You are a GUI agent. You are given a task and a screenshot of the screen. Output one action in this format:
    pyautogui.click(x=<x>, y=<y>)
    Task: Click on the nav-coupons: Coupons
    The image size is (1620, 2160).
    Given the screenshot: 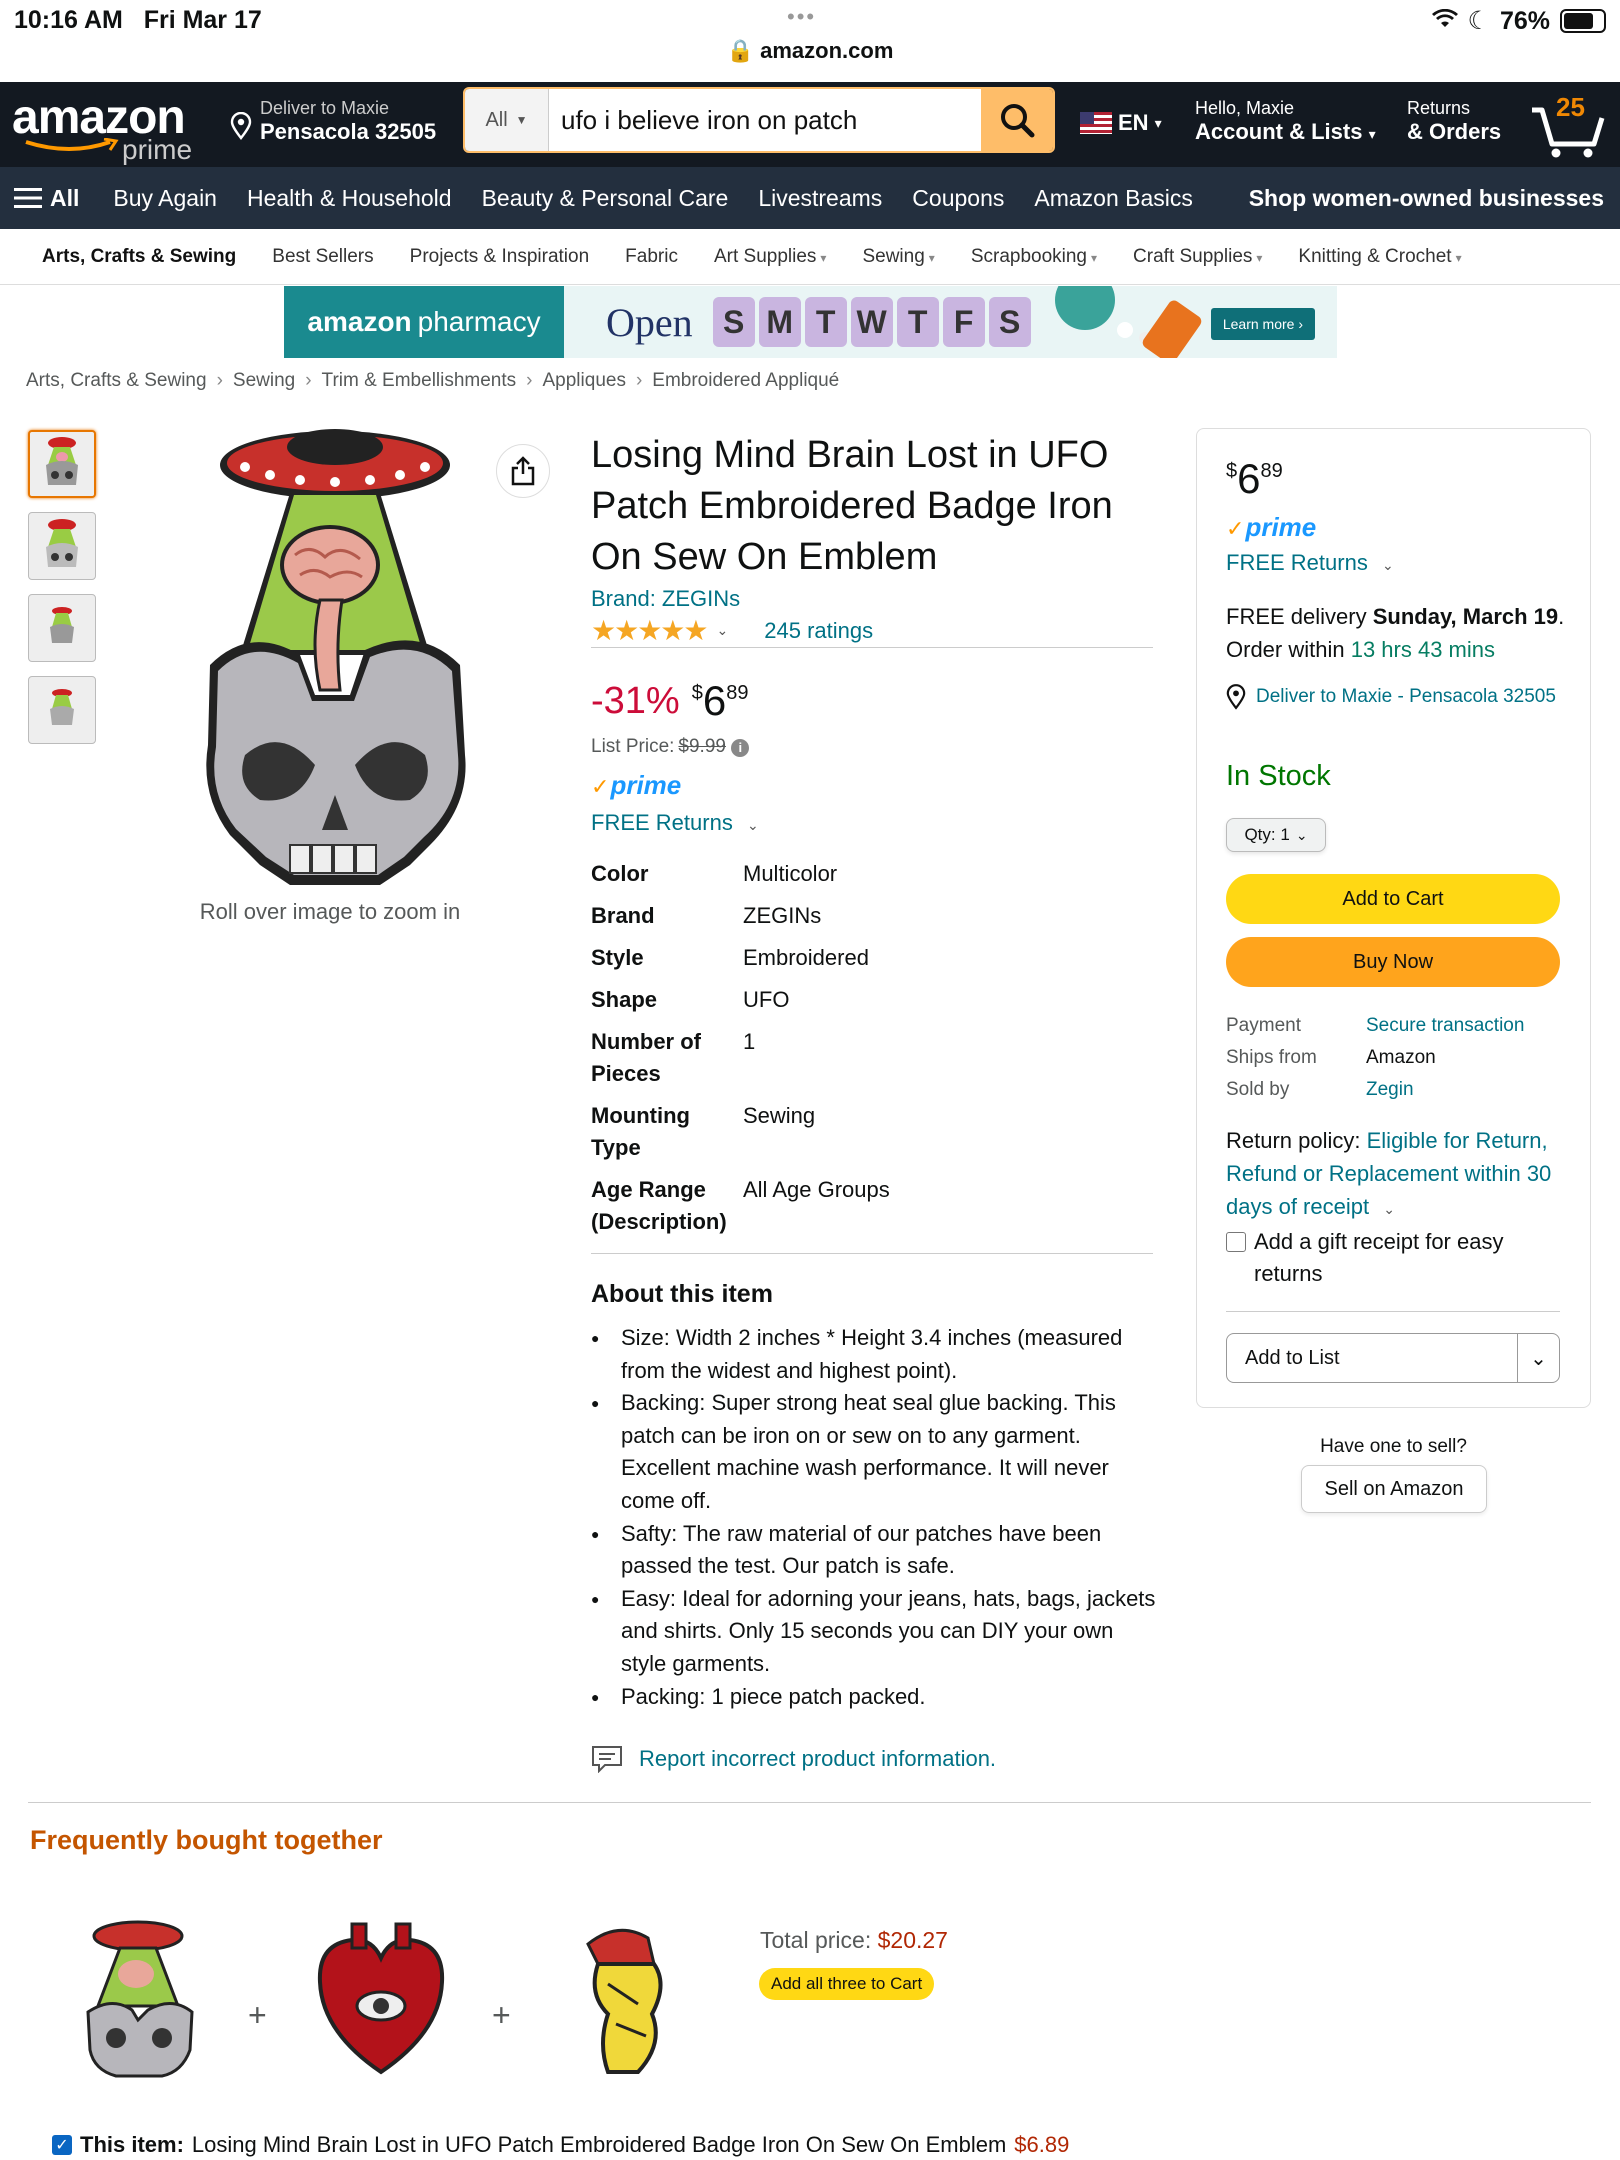 What is the action you would take?
    pyautogui.click(x=958, y=198)
    